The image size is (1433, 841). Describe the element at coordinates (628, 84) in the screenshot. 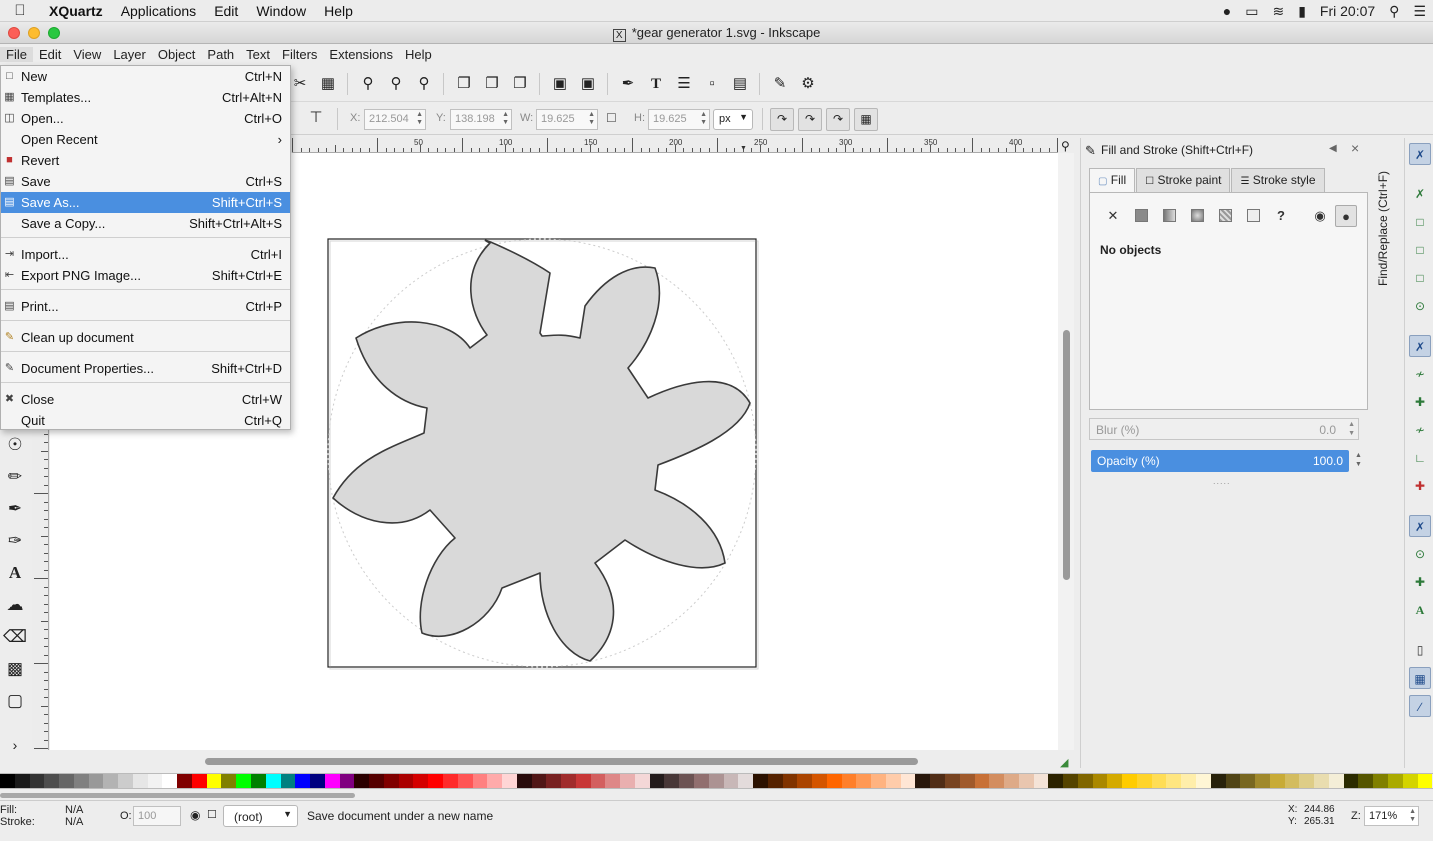

I see `fill-stroke-icon: ✒` at that location.